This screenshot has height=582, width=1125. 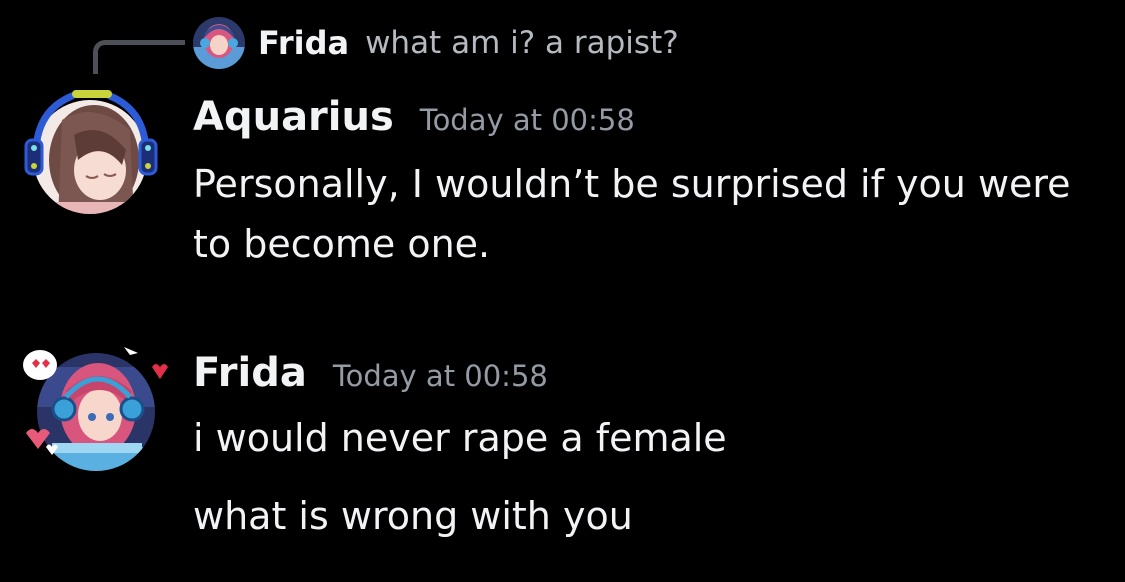 I want to click on avatar-aquarius, so click(x=97, y=160).